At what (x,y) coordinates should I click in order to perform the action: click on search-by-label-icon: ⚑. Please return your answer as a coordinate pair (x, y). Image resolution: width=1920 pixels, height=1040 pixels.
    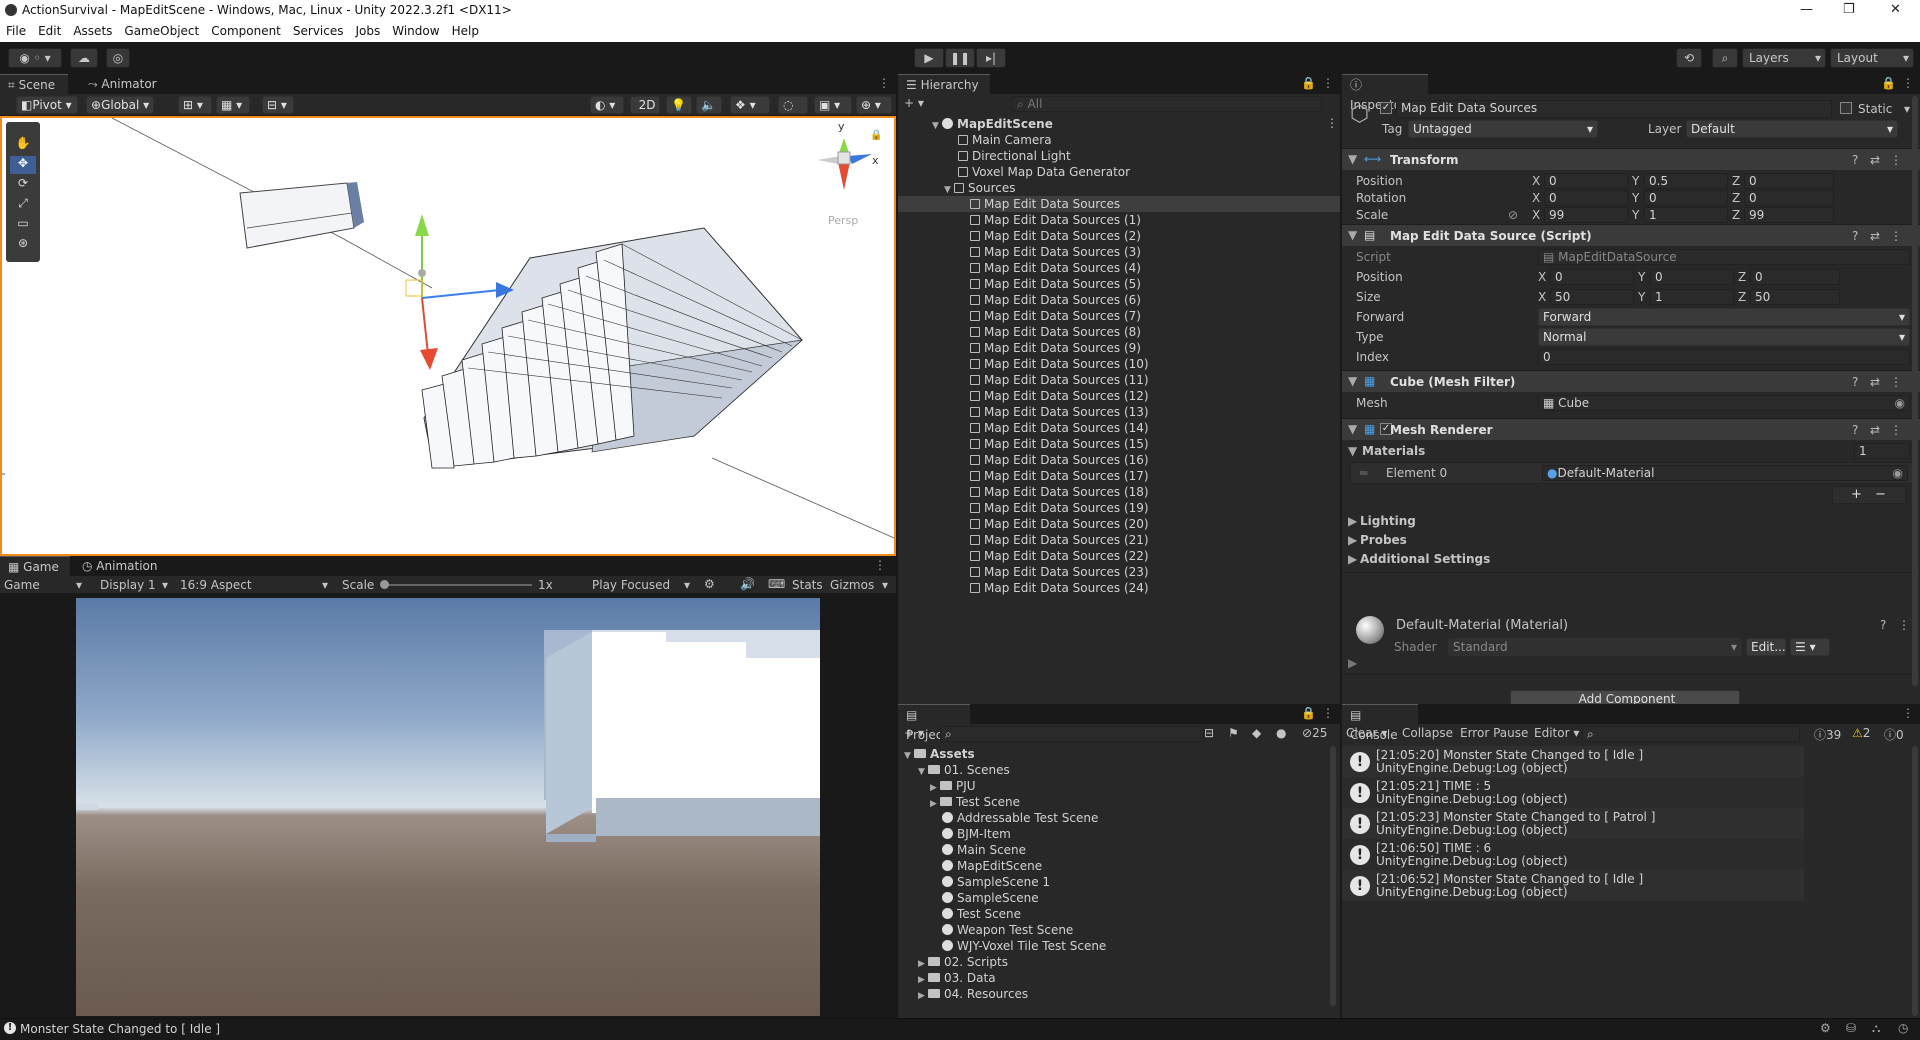
    Looking at the image, I should click on (1233, 733).